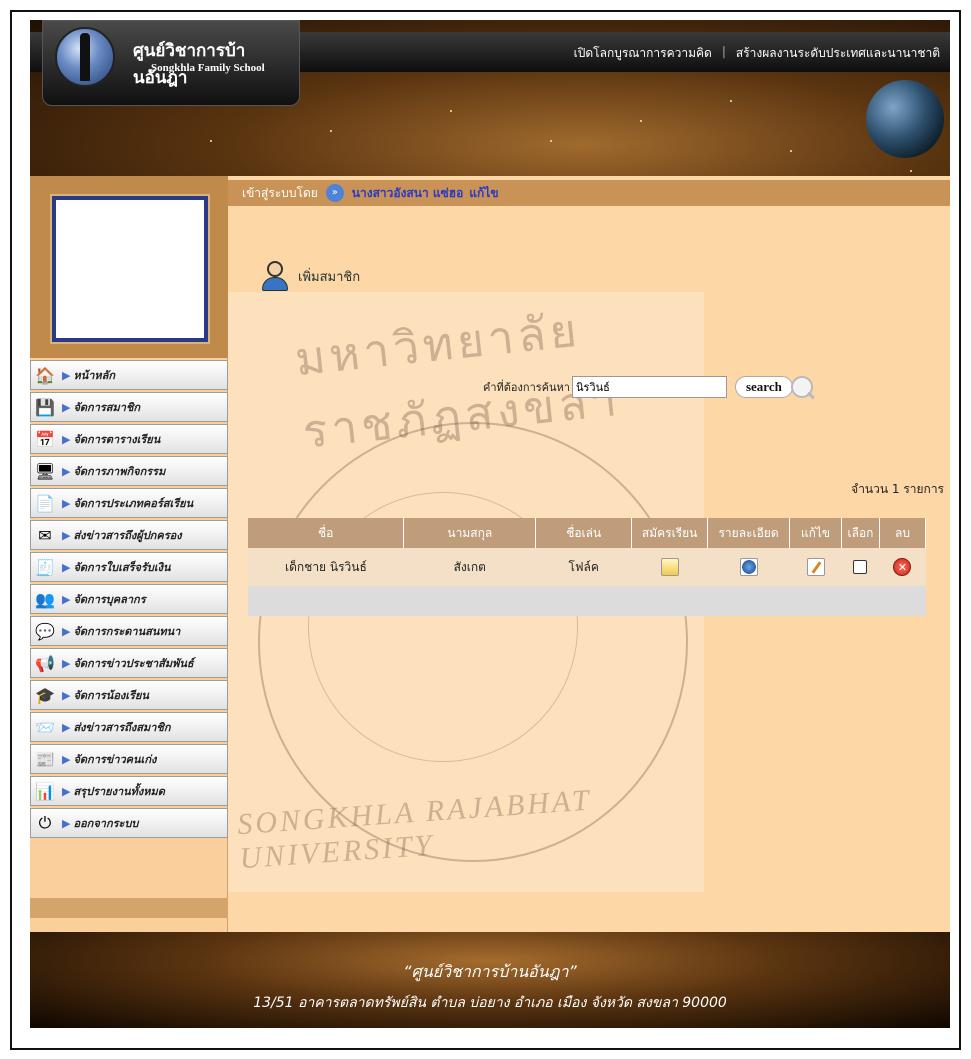 Image resolution: width=971 pixels, height=1059 pixels. What do you see at coordinates (45, 471) in the screenshot?
I see `activity-photo-icon: 🖥` at bounding box center [45, 471].